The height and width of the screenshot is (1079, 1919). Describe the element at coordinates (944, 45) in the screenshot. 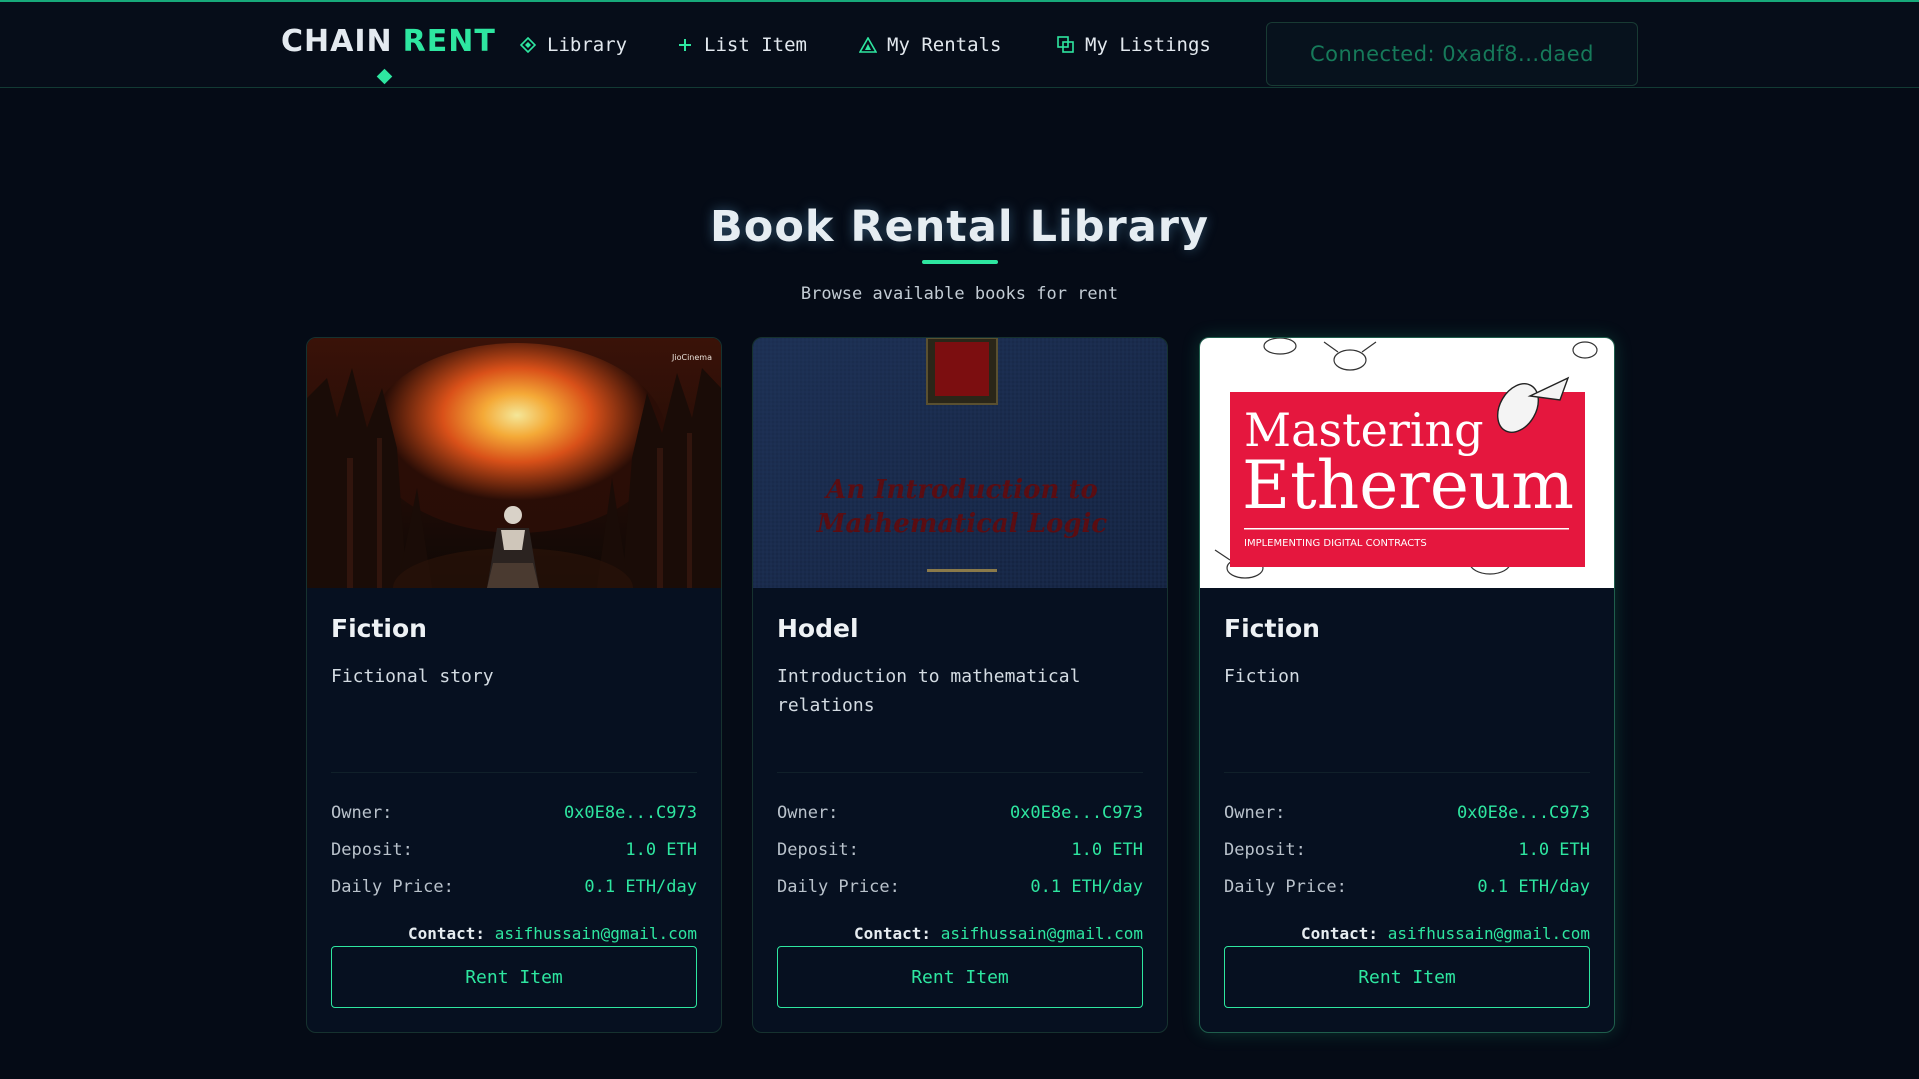

I see `nav-my-rentals-label: My Rentals` at that location.